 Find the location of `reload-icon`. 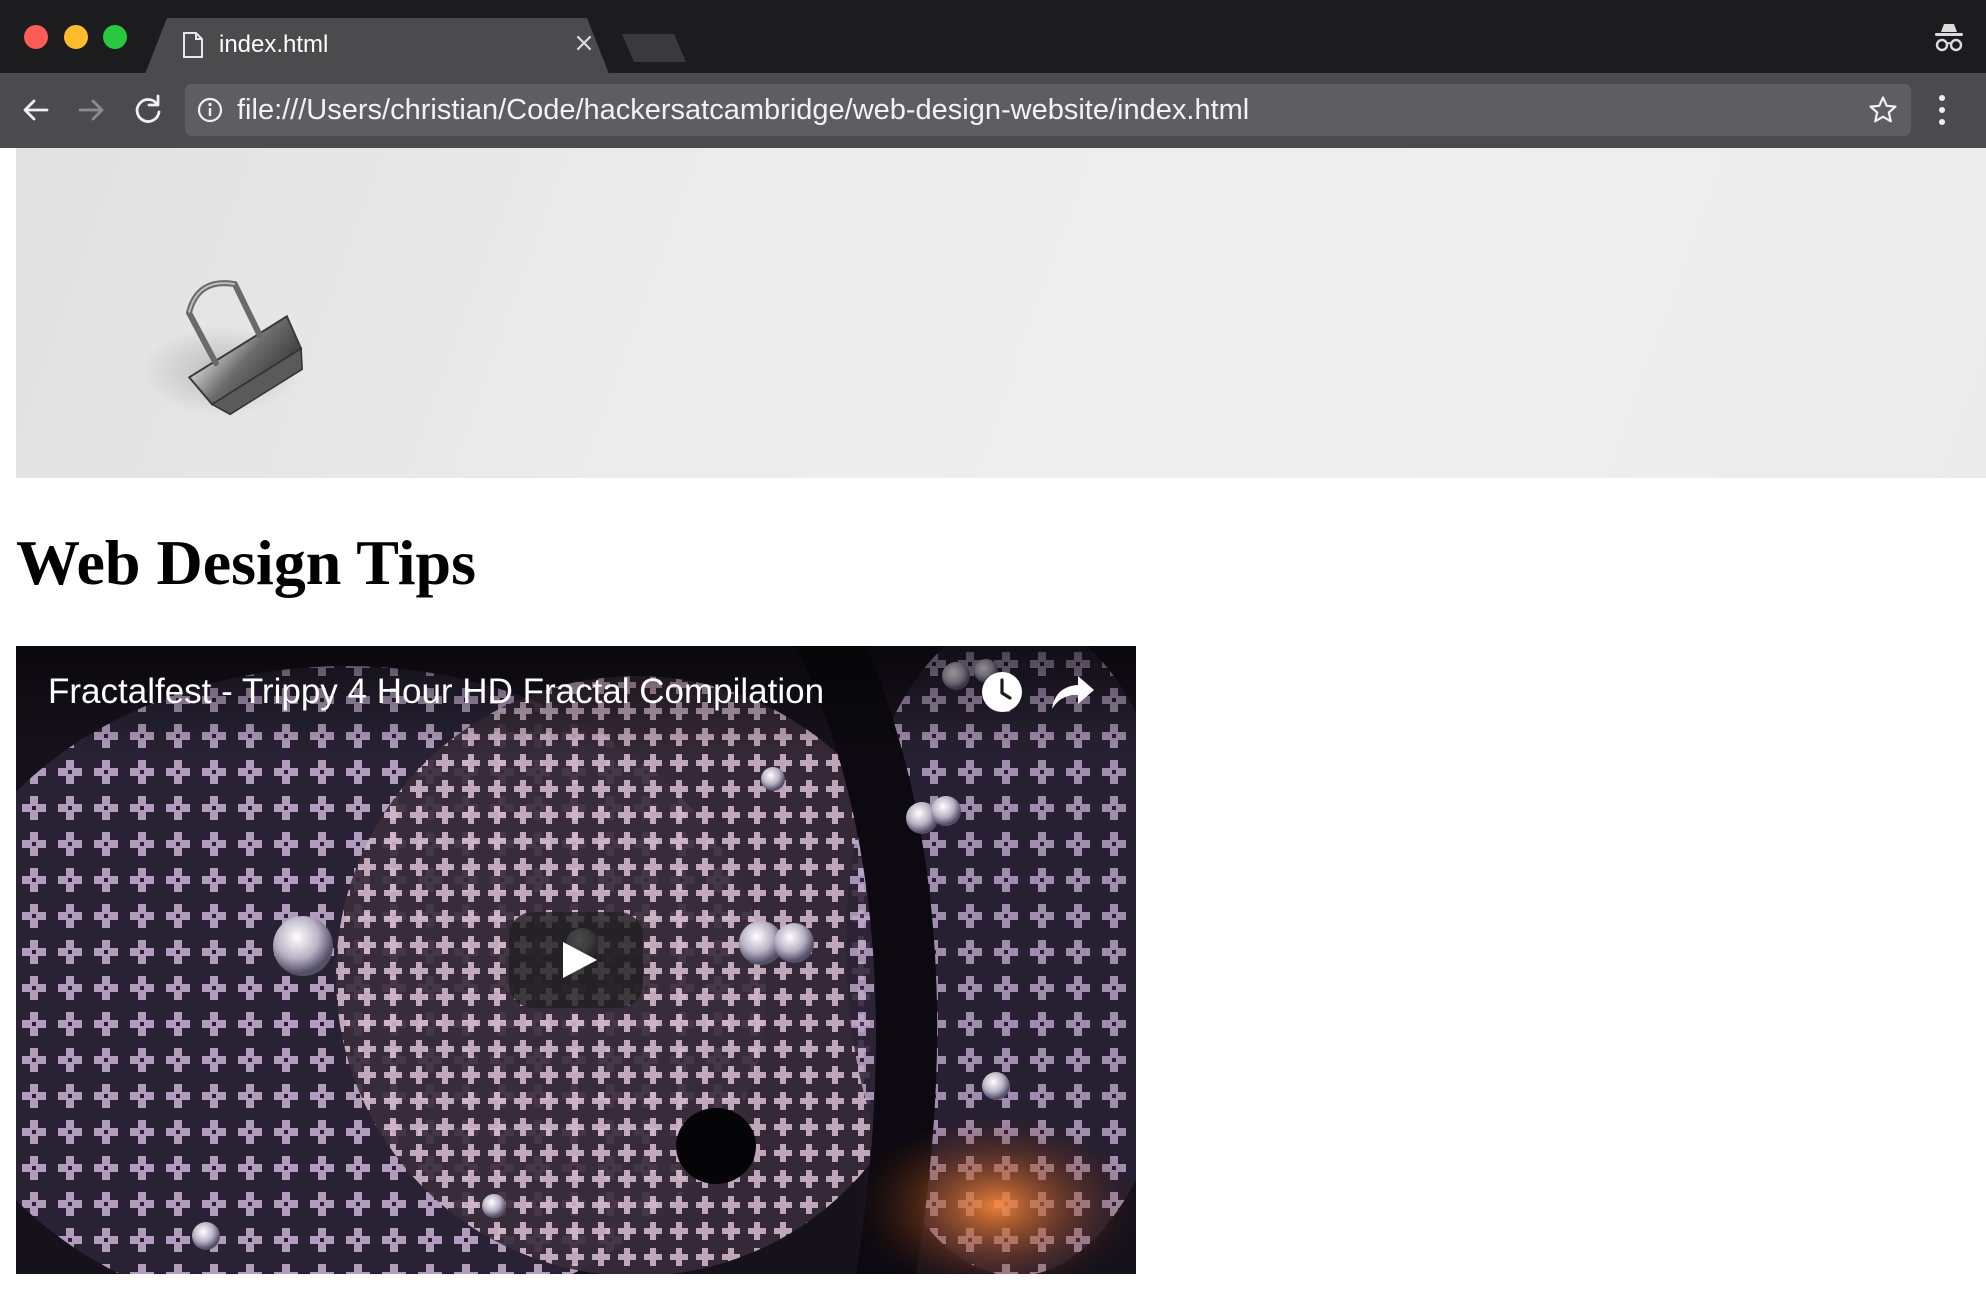

reload-icon is located at coordinates (148, 110).